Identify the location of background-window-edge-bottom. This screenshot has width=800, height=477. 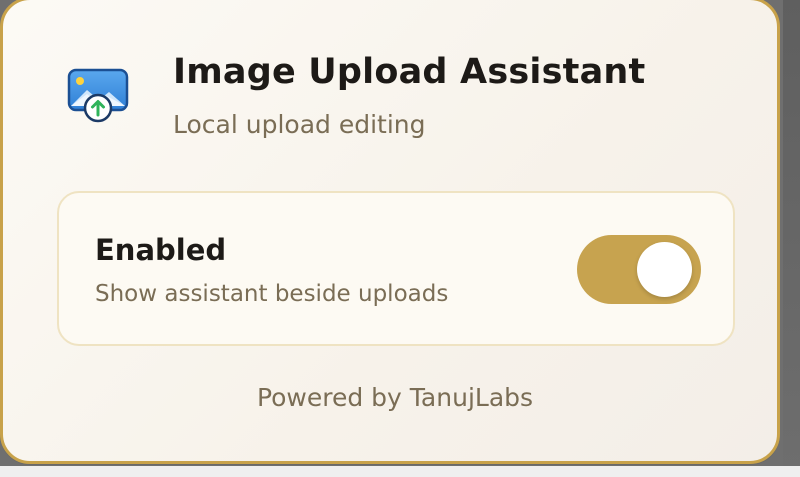
(400, 471).